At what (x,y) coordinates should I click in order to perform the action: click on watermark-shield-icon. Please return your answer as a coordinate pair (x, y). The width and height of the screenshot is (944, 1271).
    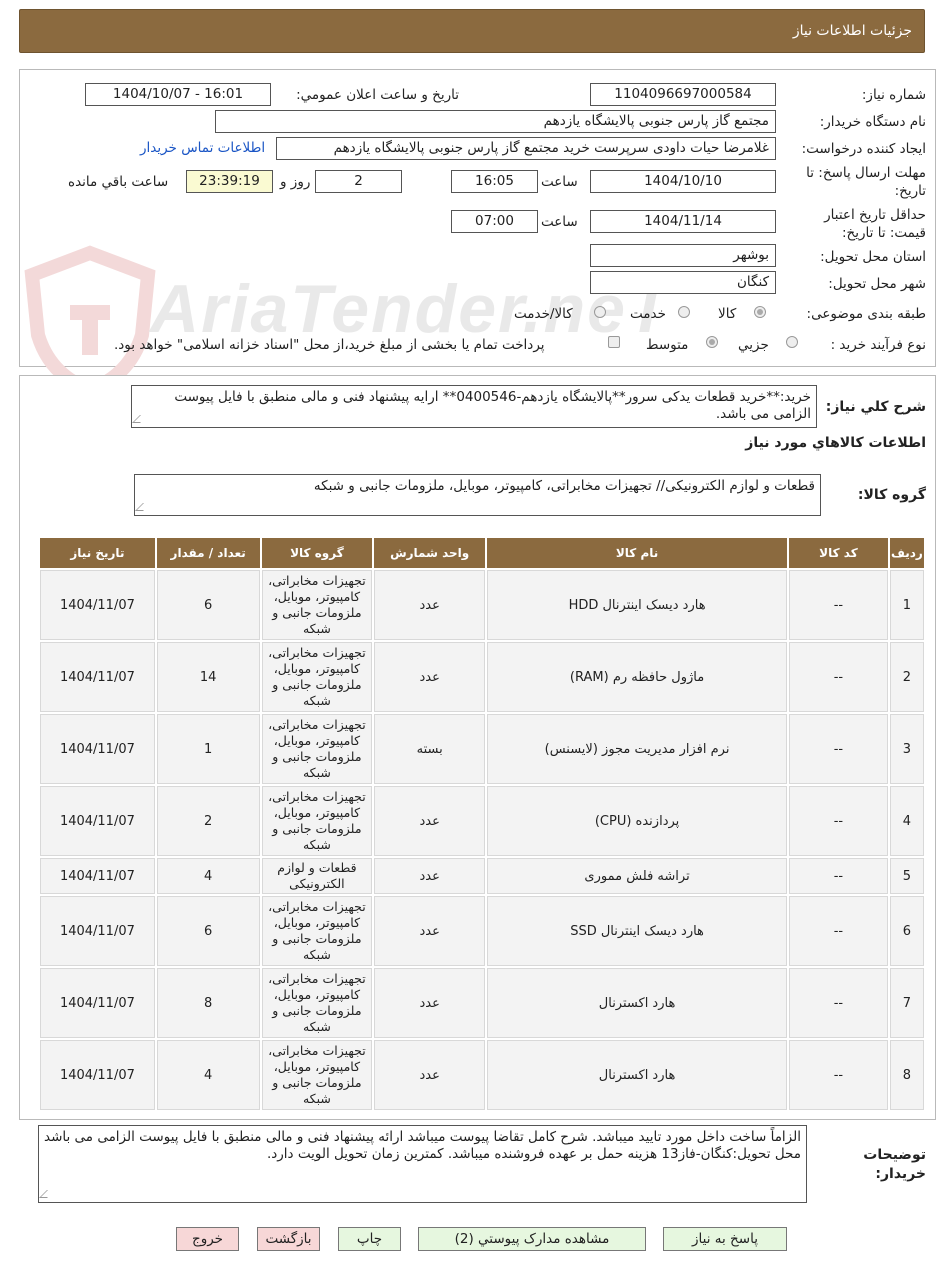
    Looking at the image, I should click on (90, 320).